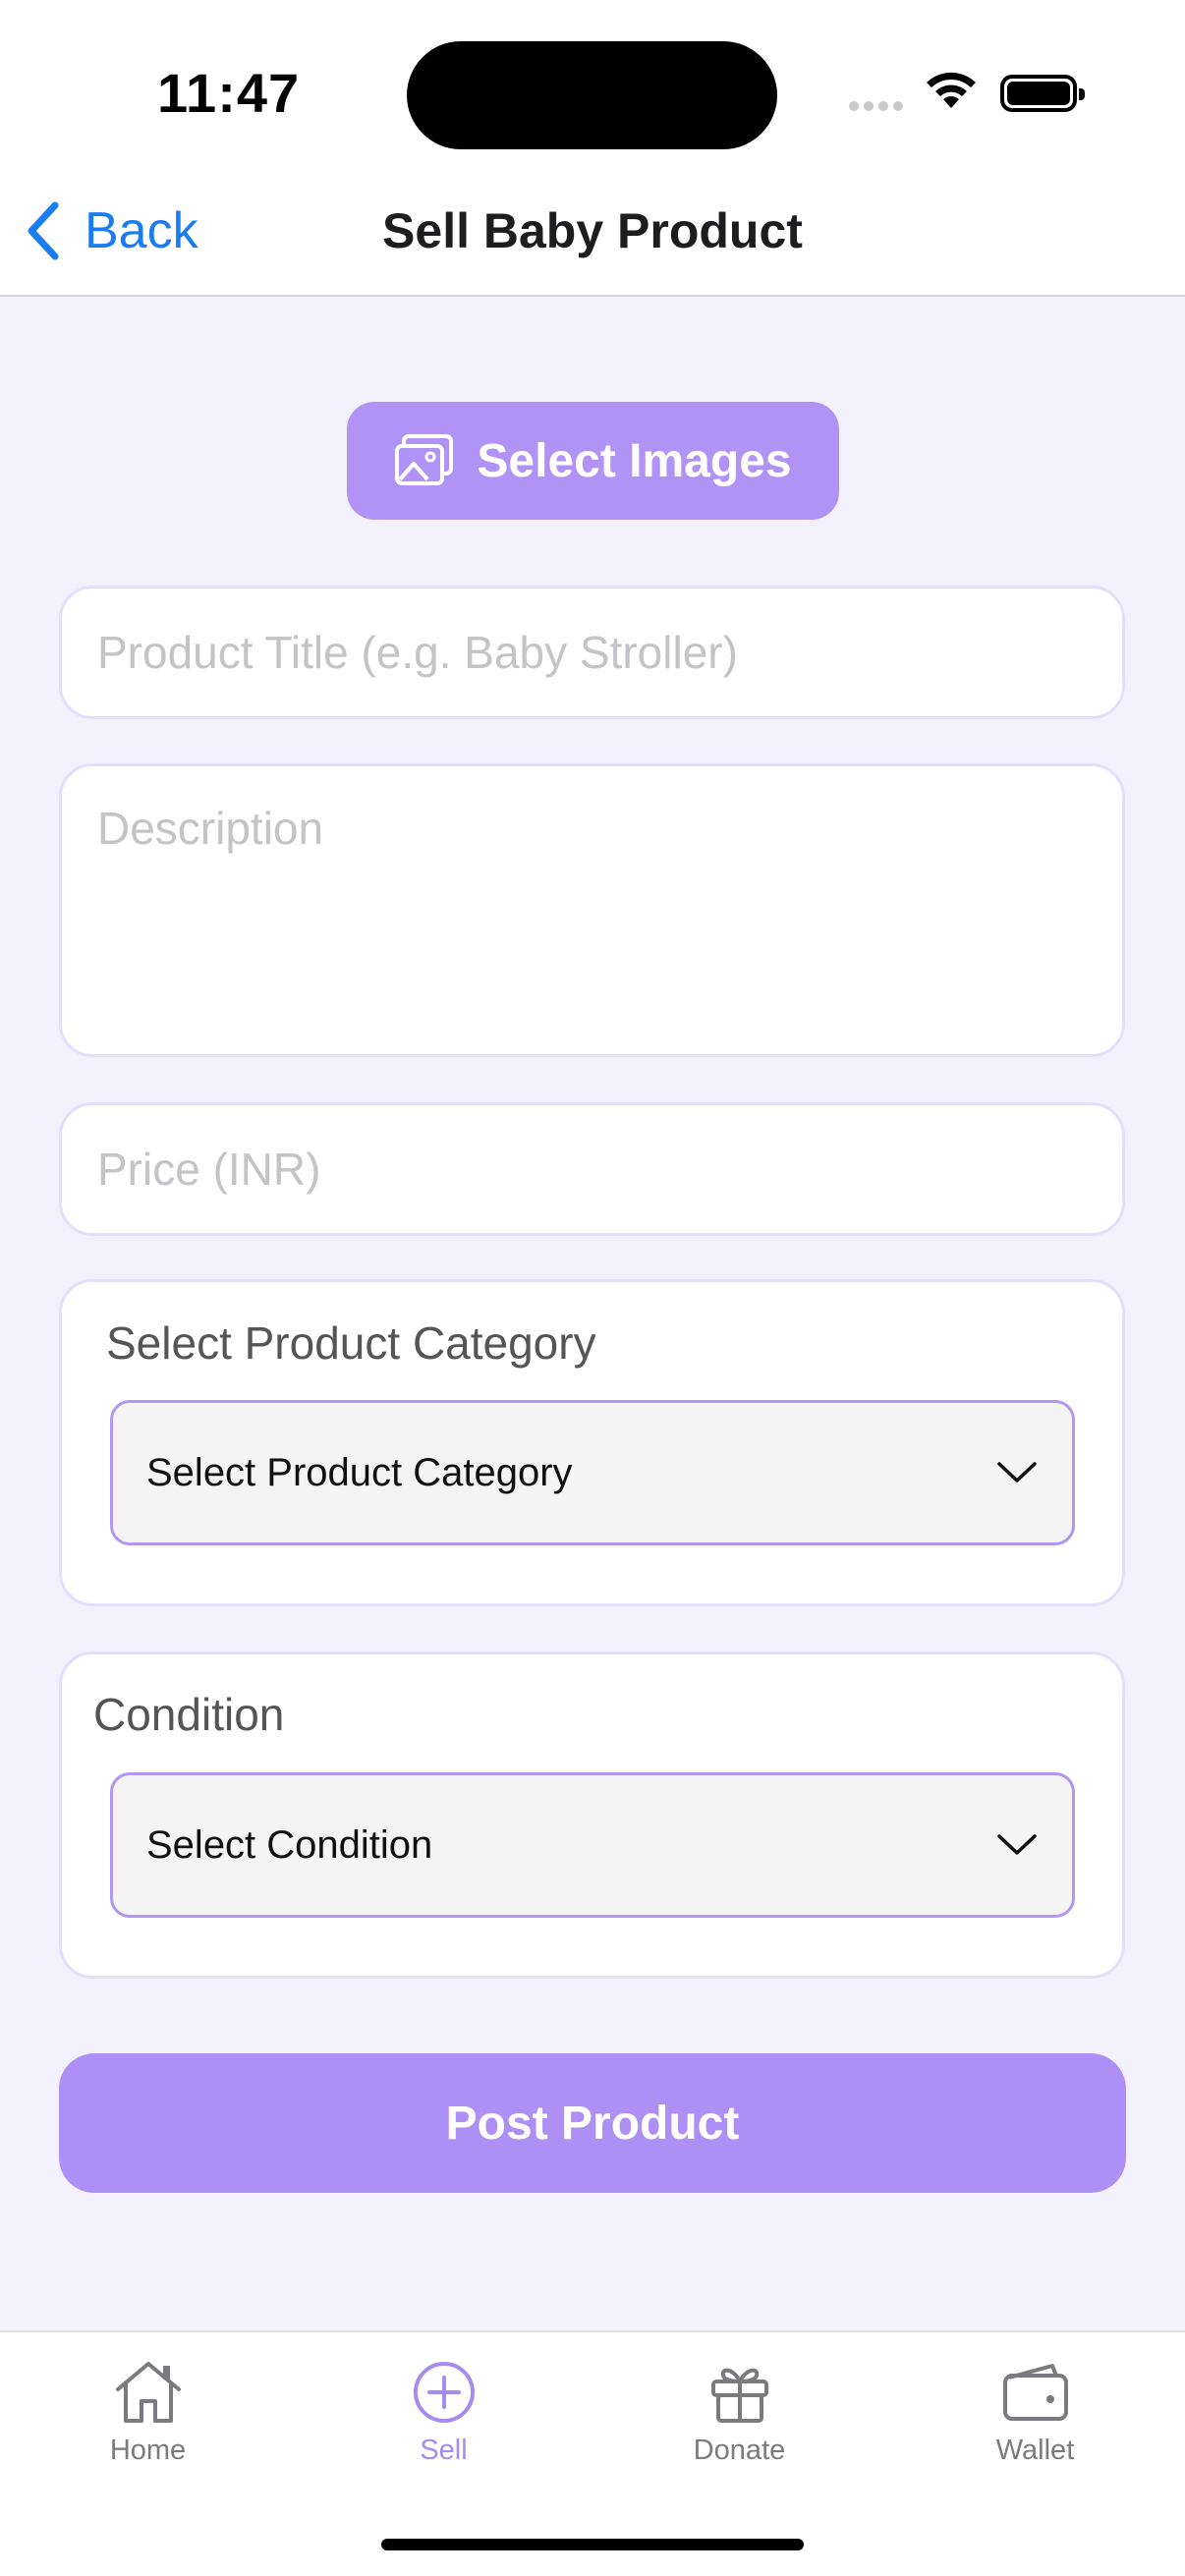  I want to click on category-selected-value: Select Product Category, so click(359, 1472).